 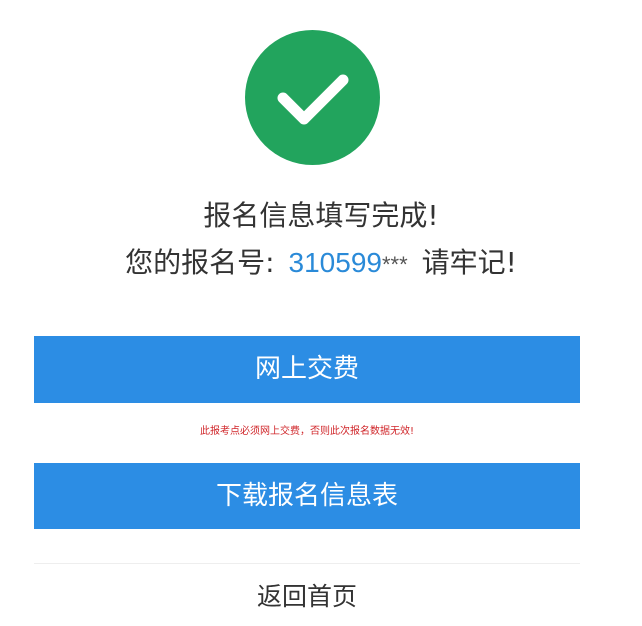 I want to click on success-checkmark-icon, so click(x=312, y=97).